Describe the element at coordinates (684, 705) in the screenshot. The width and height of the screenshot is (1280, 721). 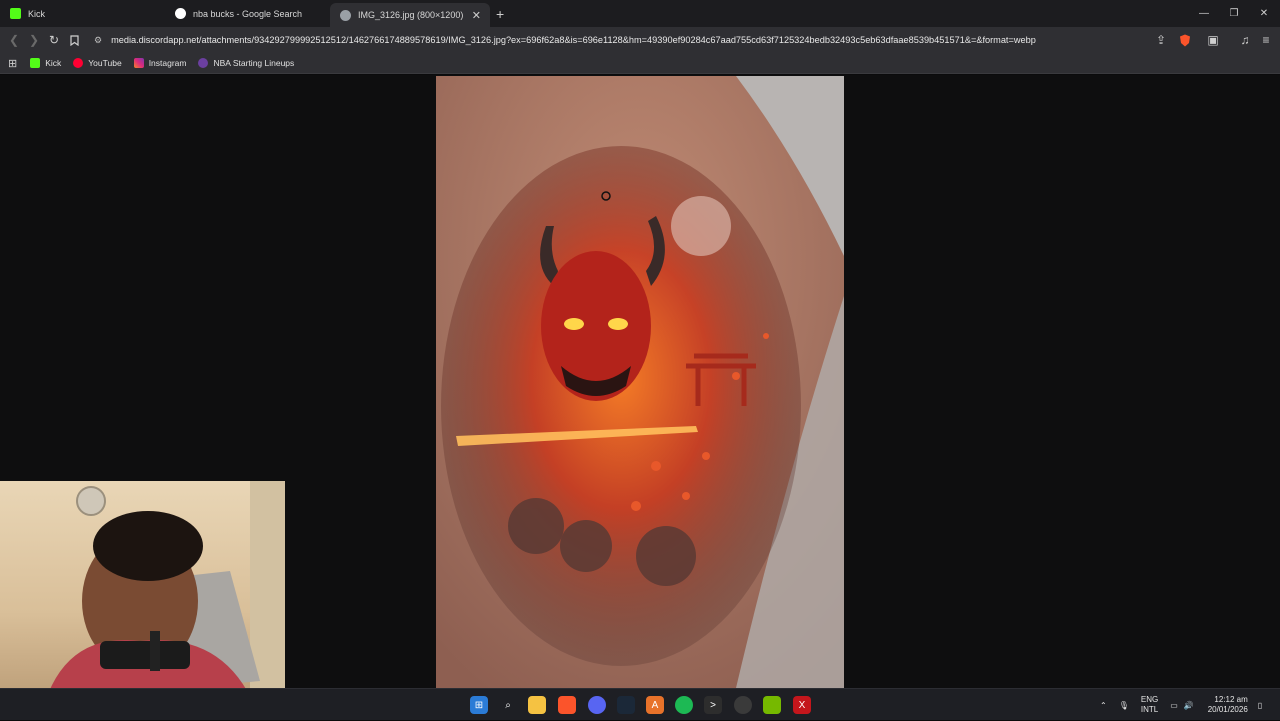
I see `spotify-icon` at that location.